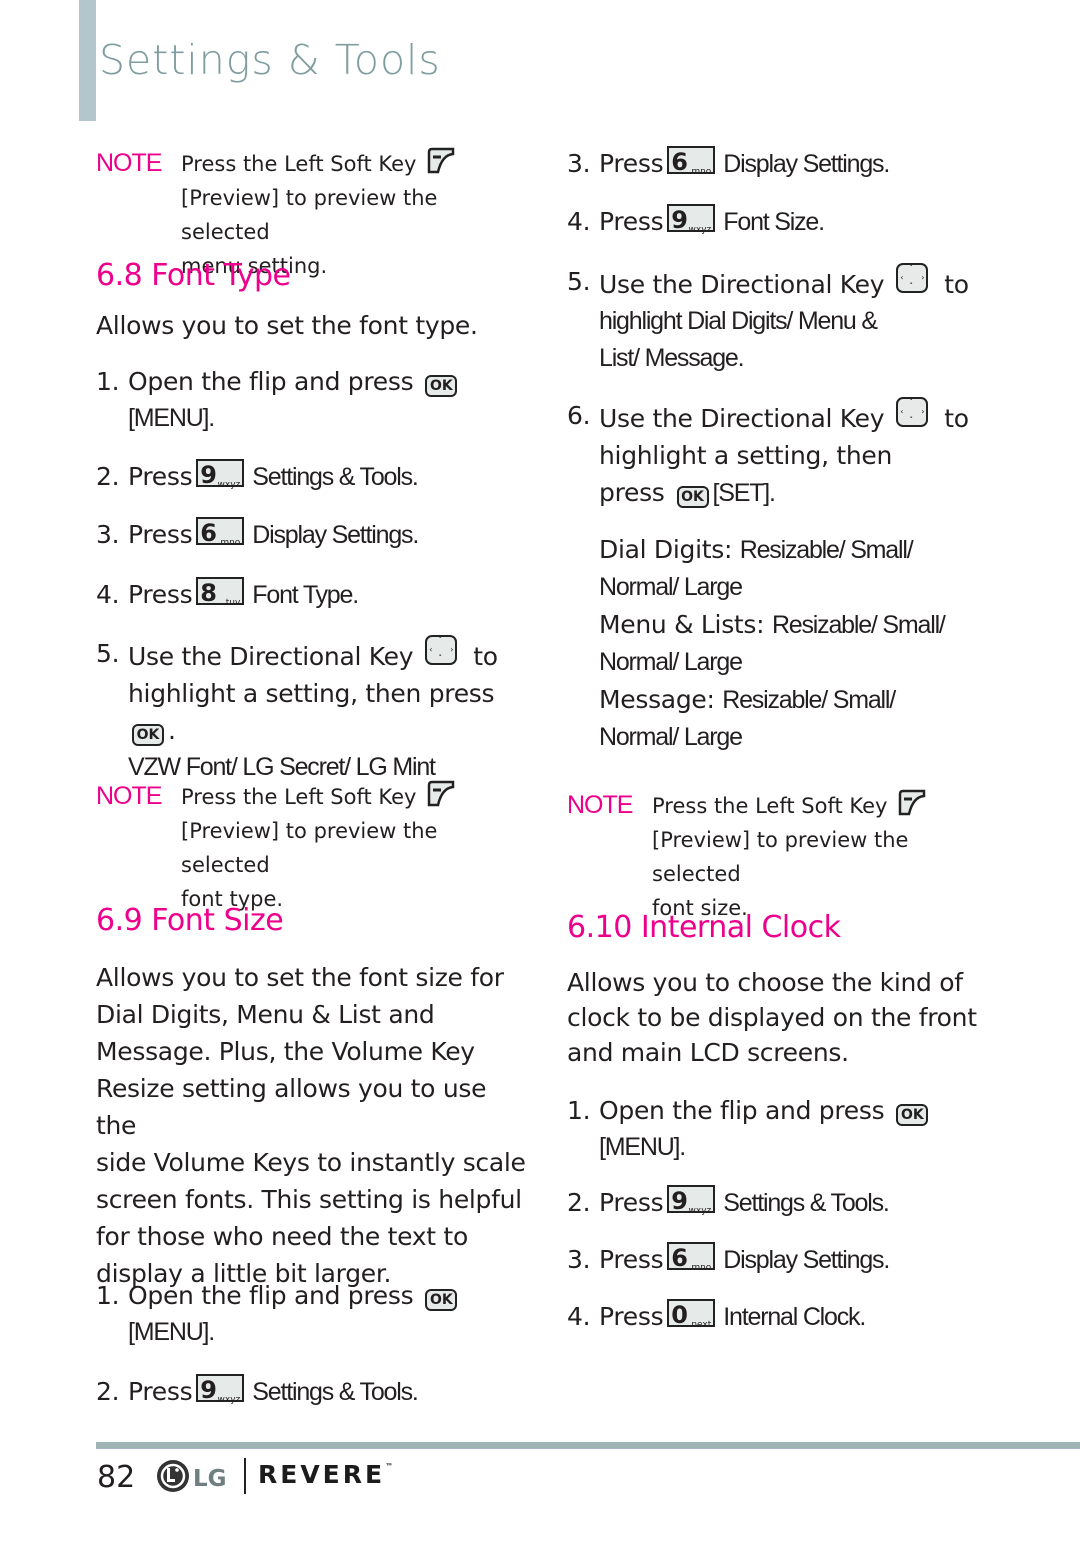 Image resolution: width=1080 pixels, height=1552 pixels. What do you see at coordinates (679, 1315) in the screenshot?
I see `key-digit: 0` at bounding box center [679, 1315].